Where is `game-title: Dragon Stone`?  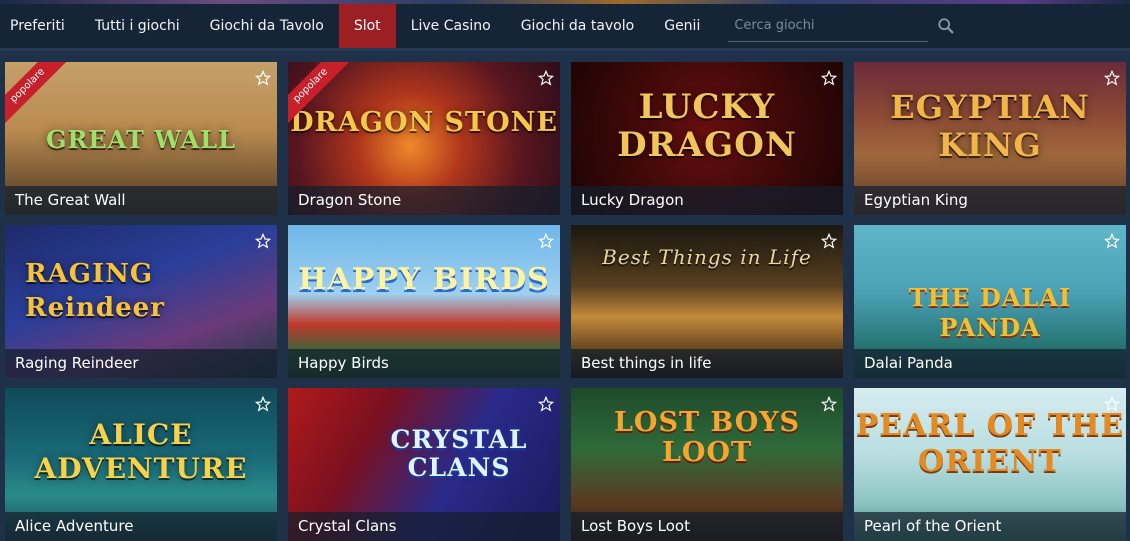 game-title: Dragon Stone is located at coordinates (424, 200).